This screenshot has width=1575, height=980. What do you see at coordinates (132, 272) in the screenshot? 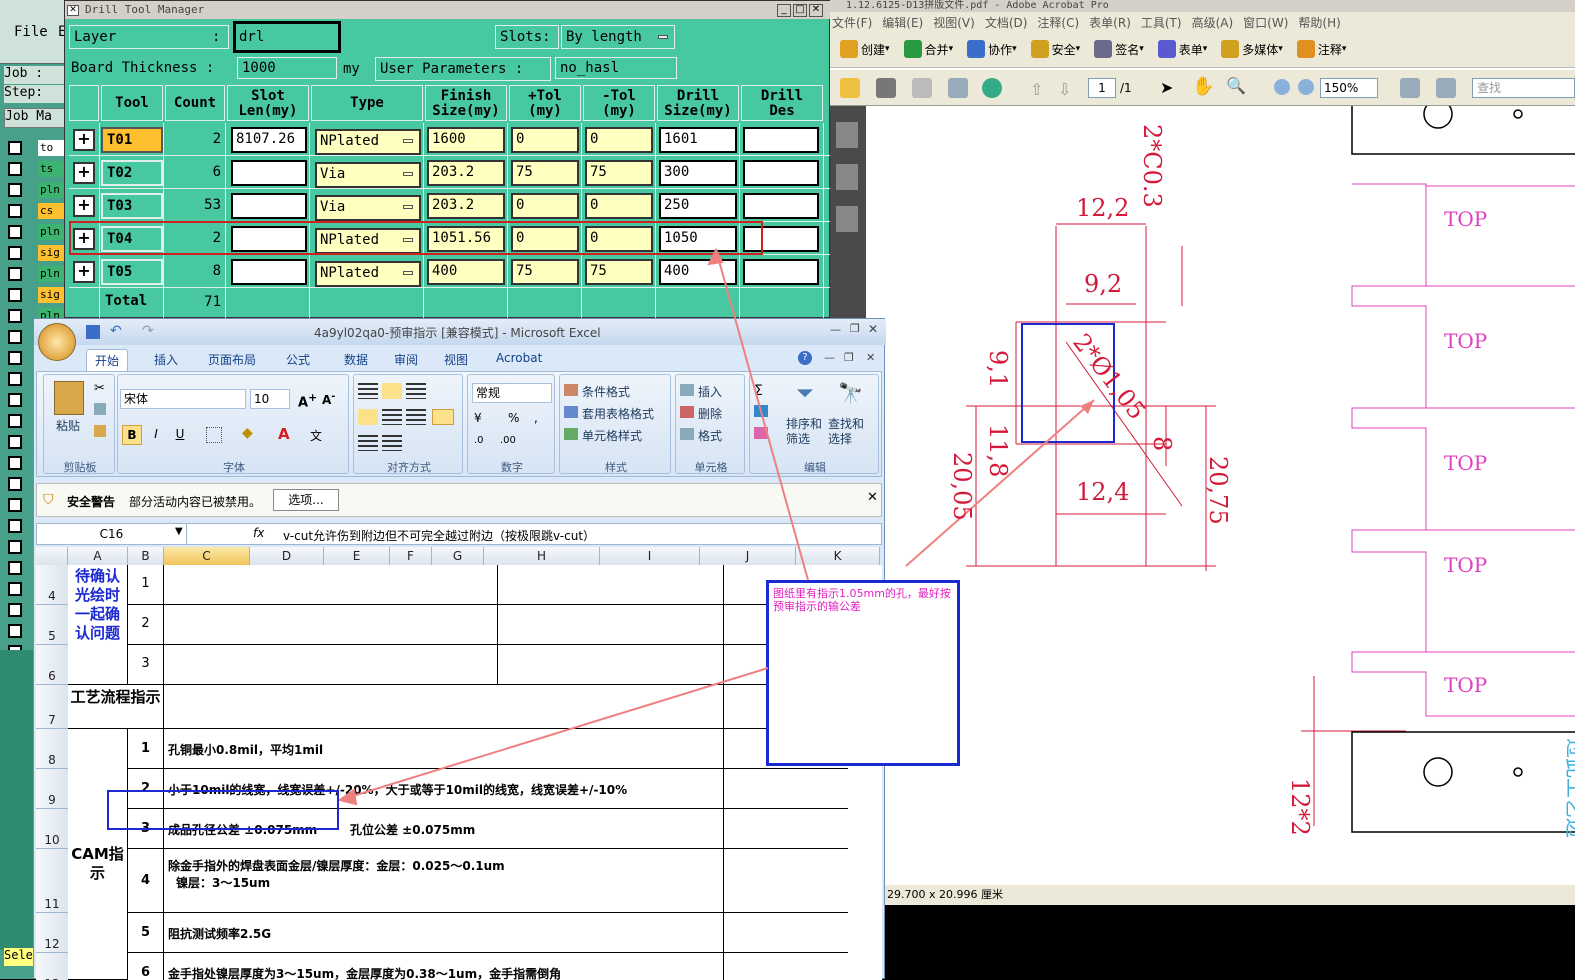
I see `tool-button: T05` at bounding box center [132, 272].